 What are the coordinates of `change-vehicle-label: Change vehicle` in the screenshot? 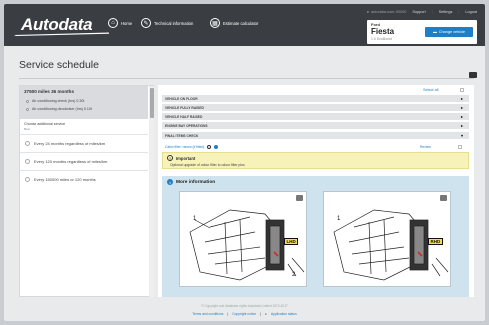 It's located at (451, 32).